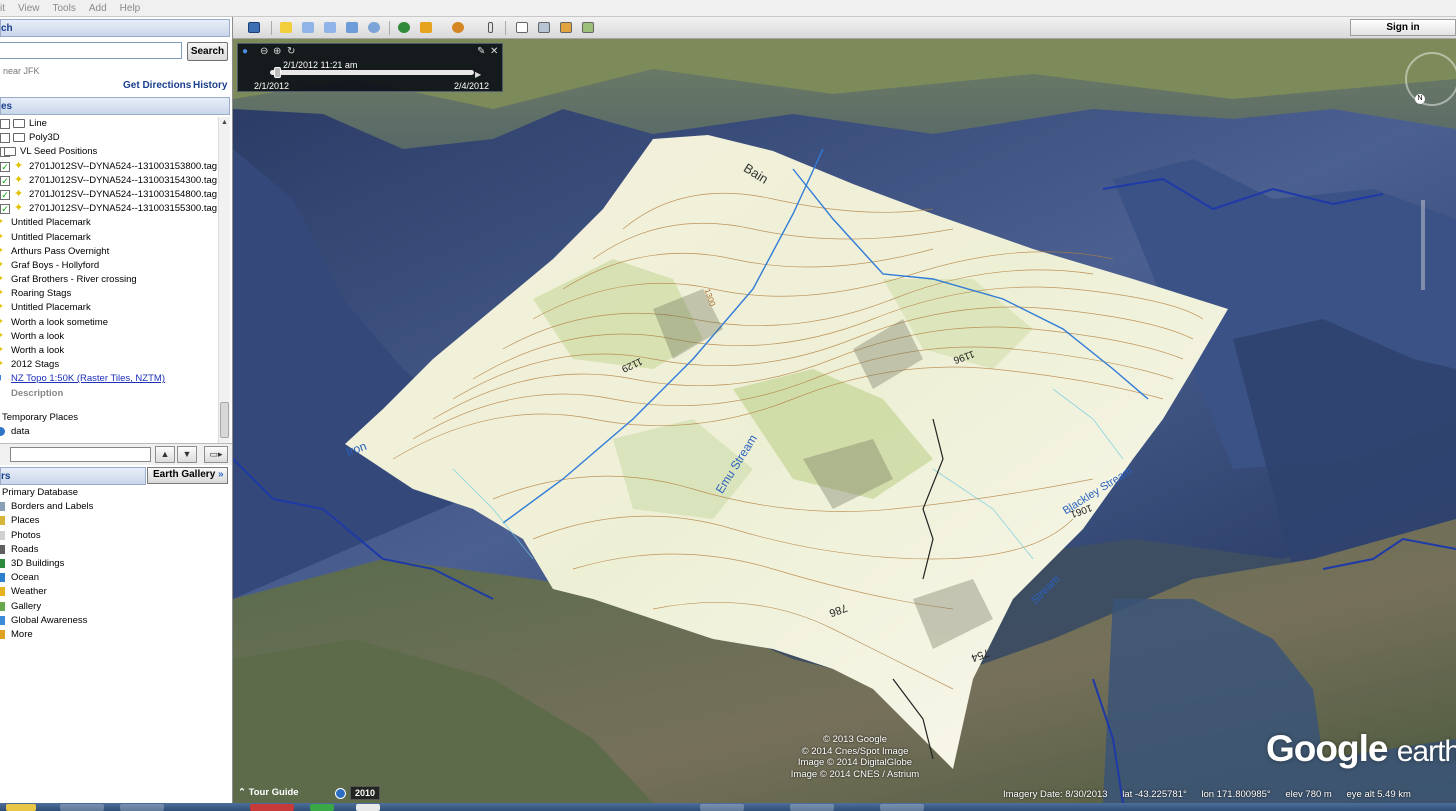 The image size is (1456, 811). What do you see at coordinates (30, 8) in the screenshot?
I see `menu-view: View` at bounding box center [30, 8].